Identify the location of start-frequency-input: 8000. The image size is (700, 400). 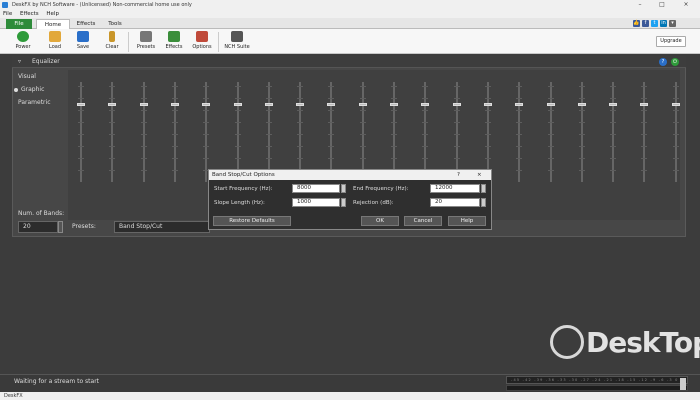
(316, 188).